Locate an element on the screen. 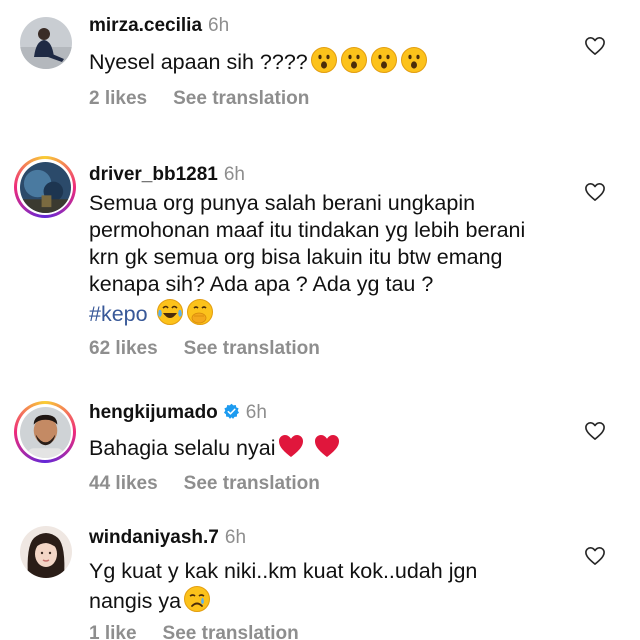 This screenshot has height=640, width=640. likes-count: 1 like is located at coordinates (113, 631).